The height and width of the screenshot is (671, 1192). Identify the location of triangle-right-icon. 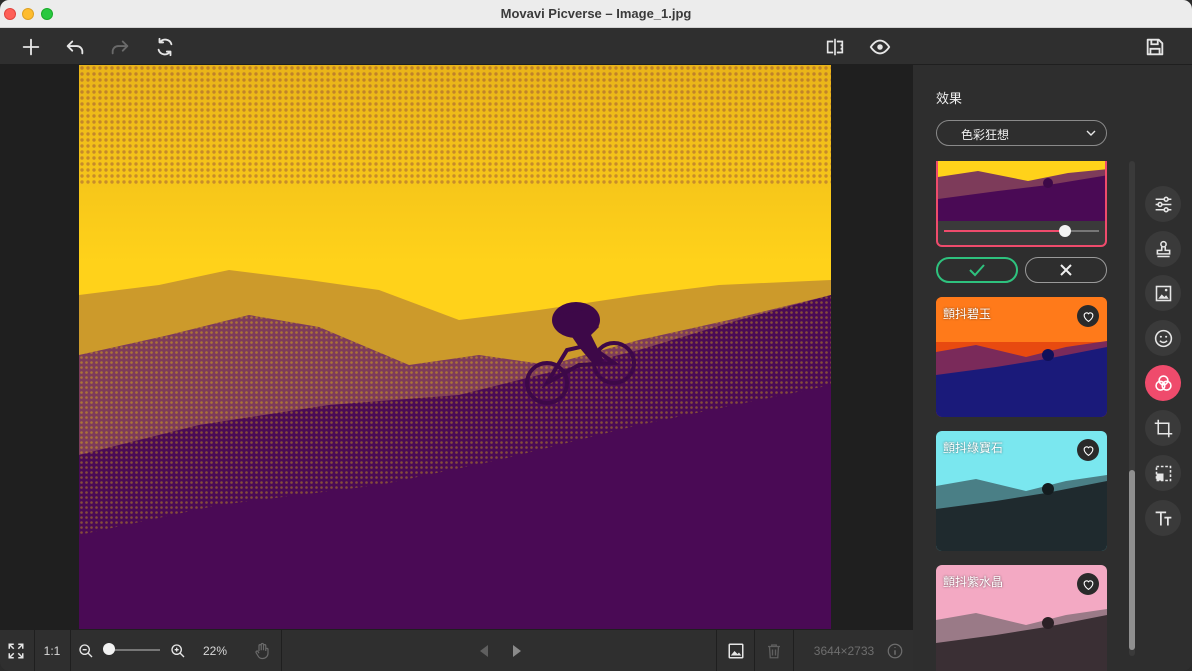
(517, 651).